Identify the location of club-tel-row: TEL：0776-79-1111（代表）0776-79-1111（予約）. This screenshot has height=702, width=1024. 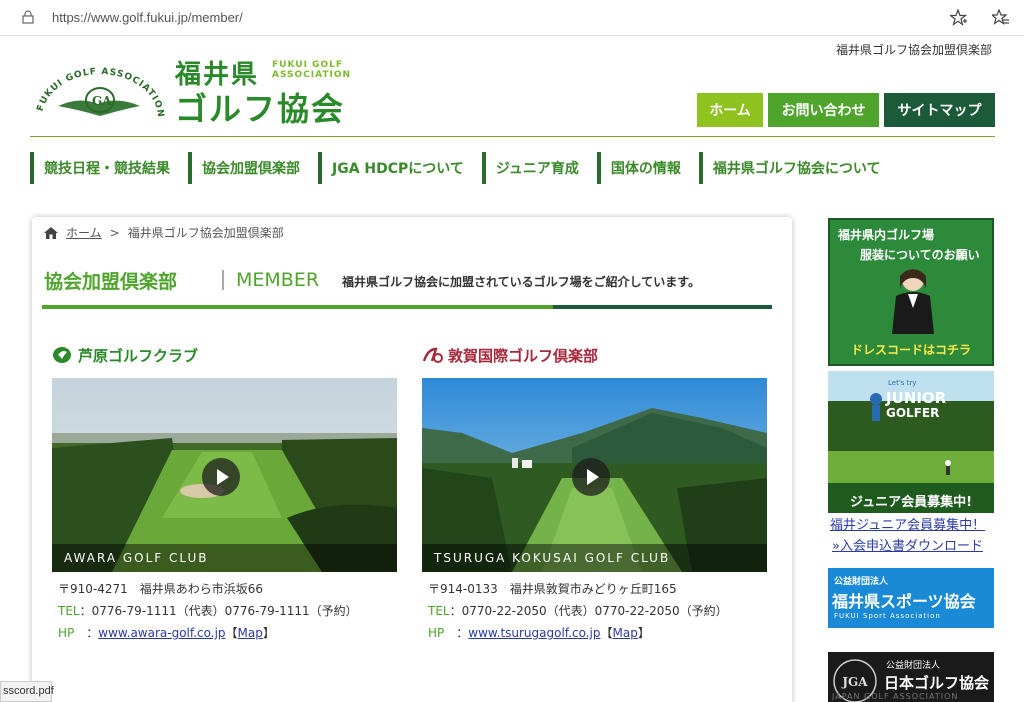
(227, 611).